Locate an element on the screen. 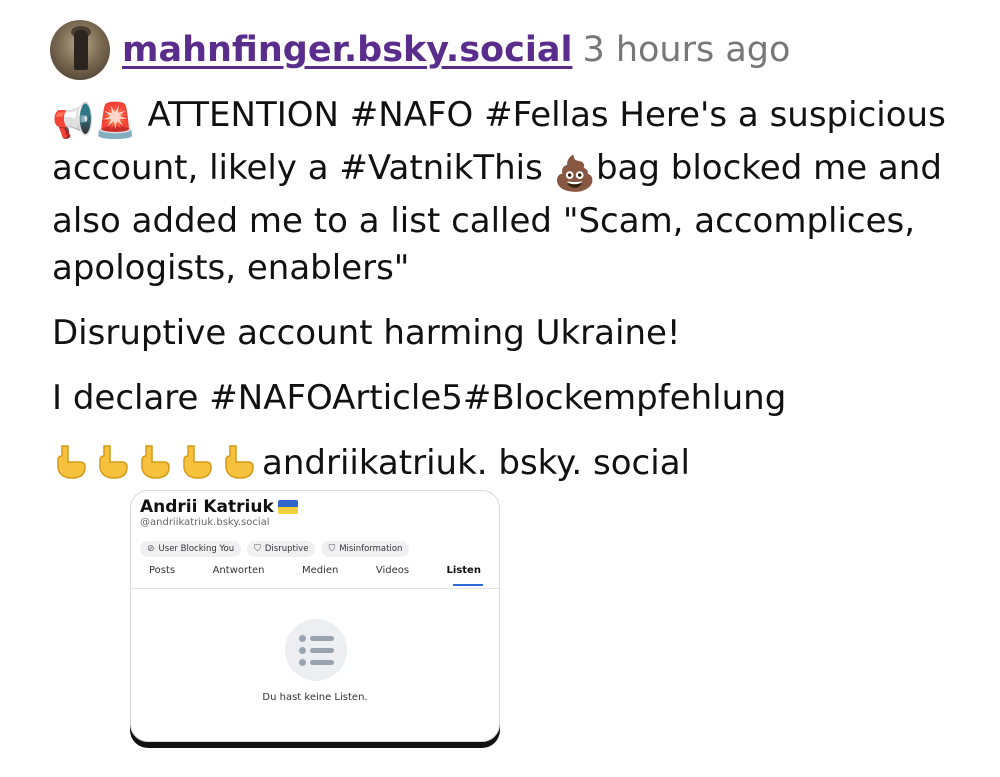 The width and height of the screenshot is (1000, 777). post-paragraph-4: andriikatriuk. bsky. social is located at coordinates (517, 463).